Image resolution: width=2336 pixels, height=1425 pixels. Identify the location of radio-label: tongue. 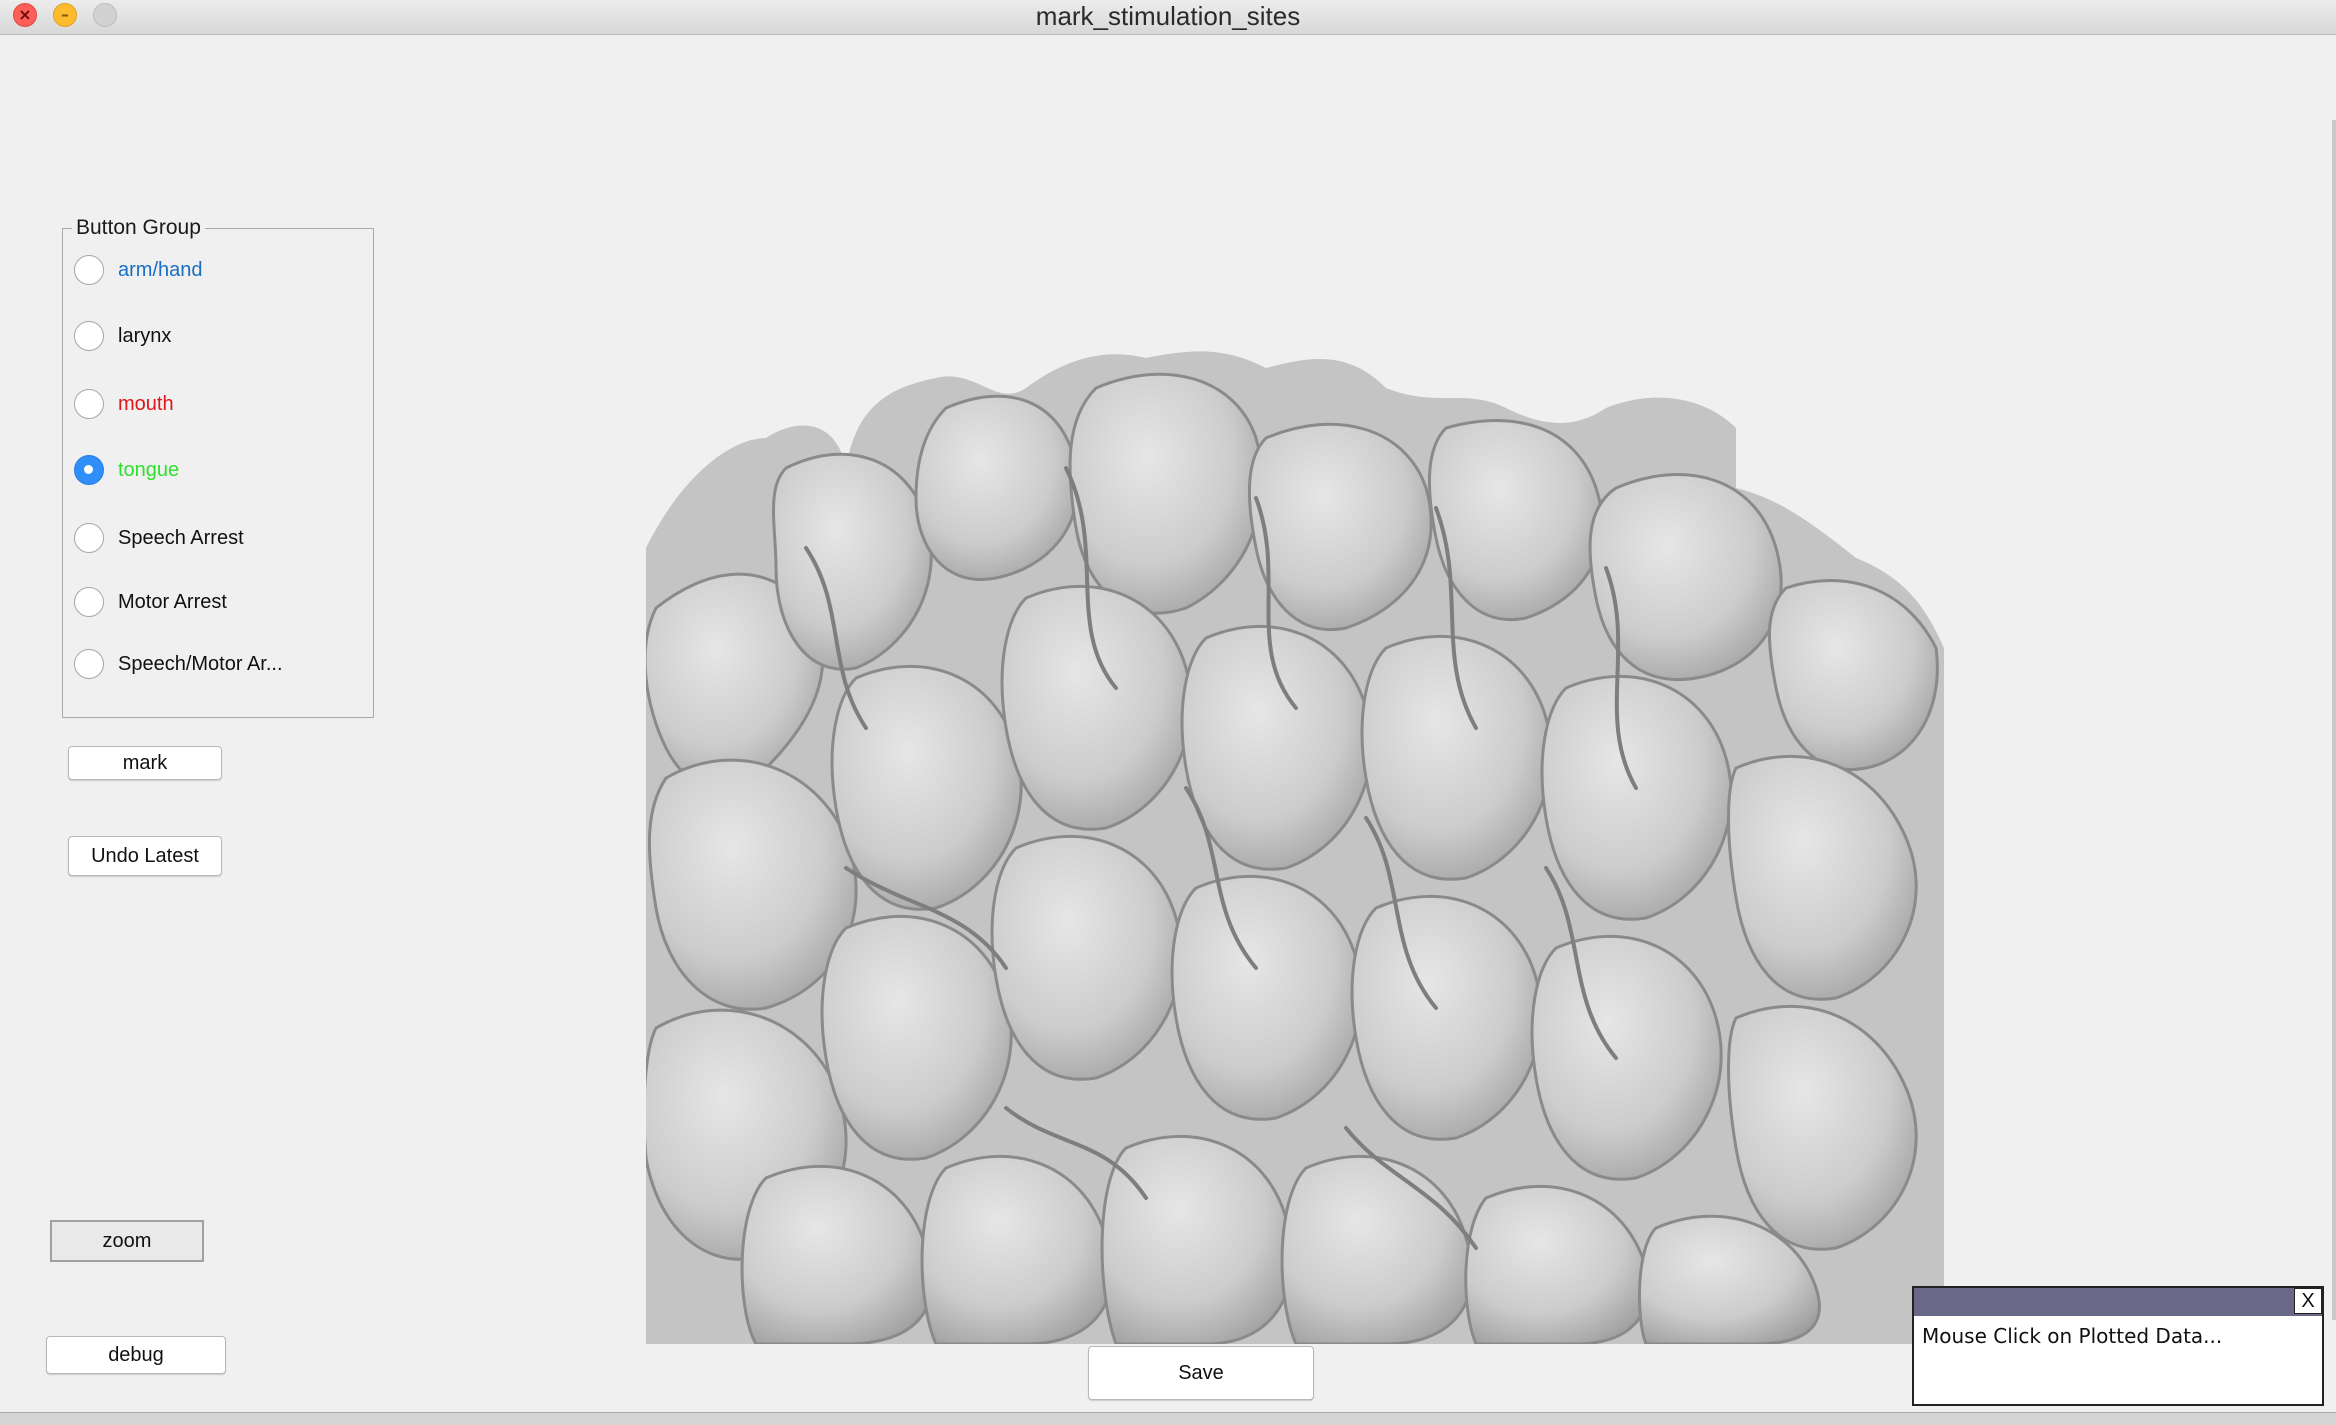
(149, 469).